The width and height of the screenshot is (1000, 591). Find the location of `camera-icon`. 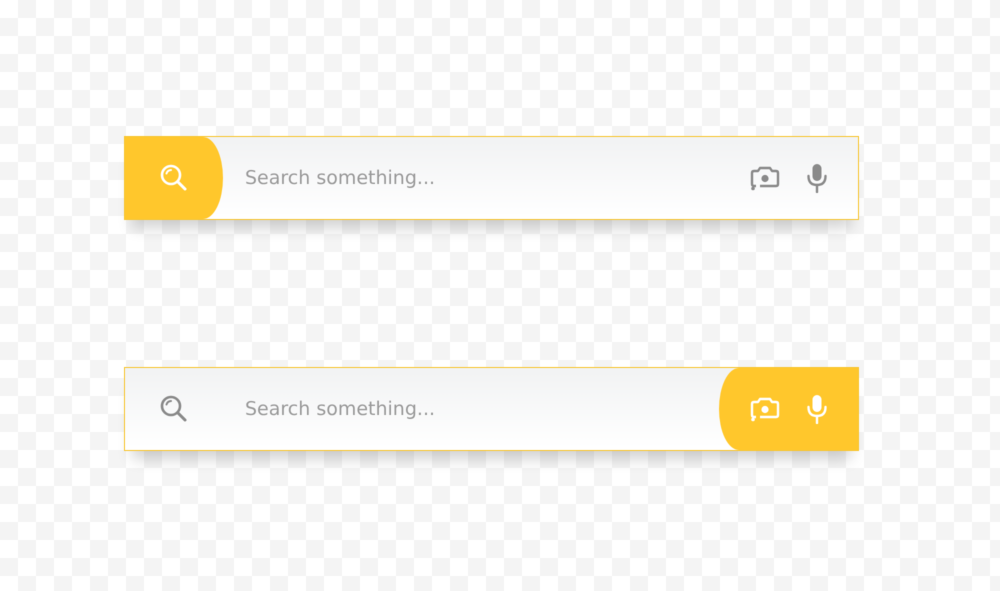

camera-icon is located at coordinates (765, 178).